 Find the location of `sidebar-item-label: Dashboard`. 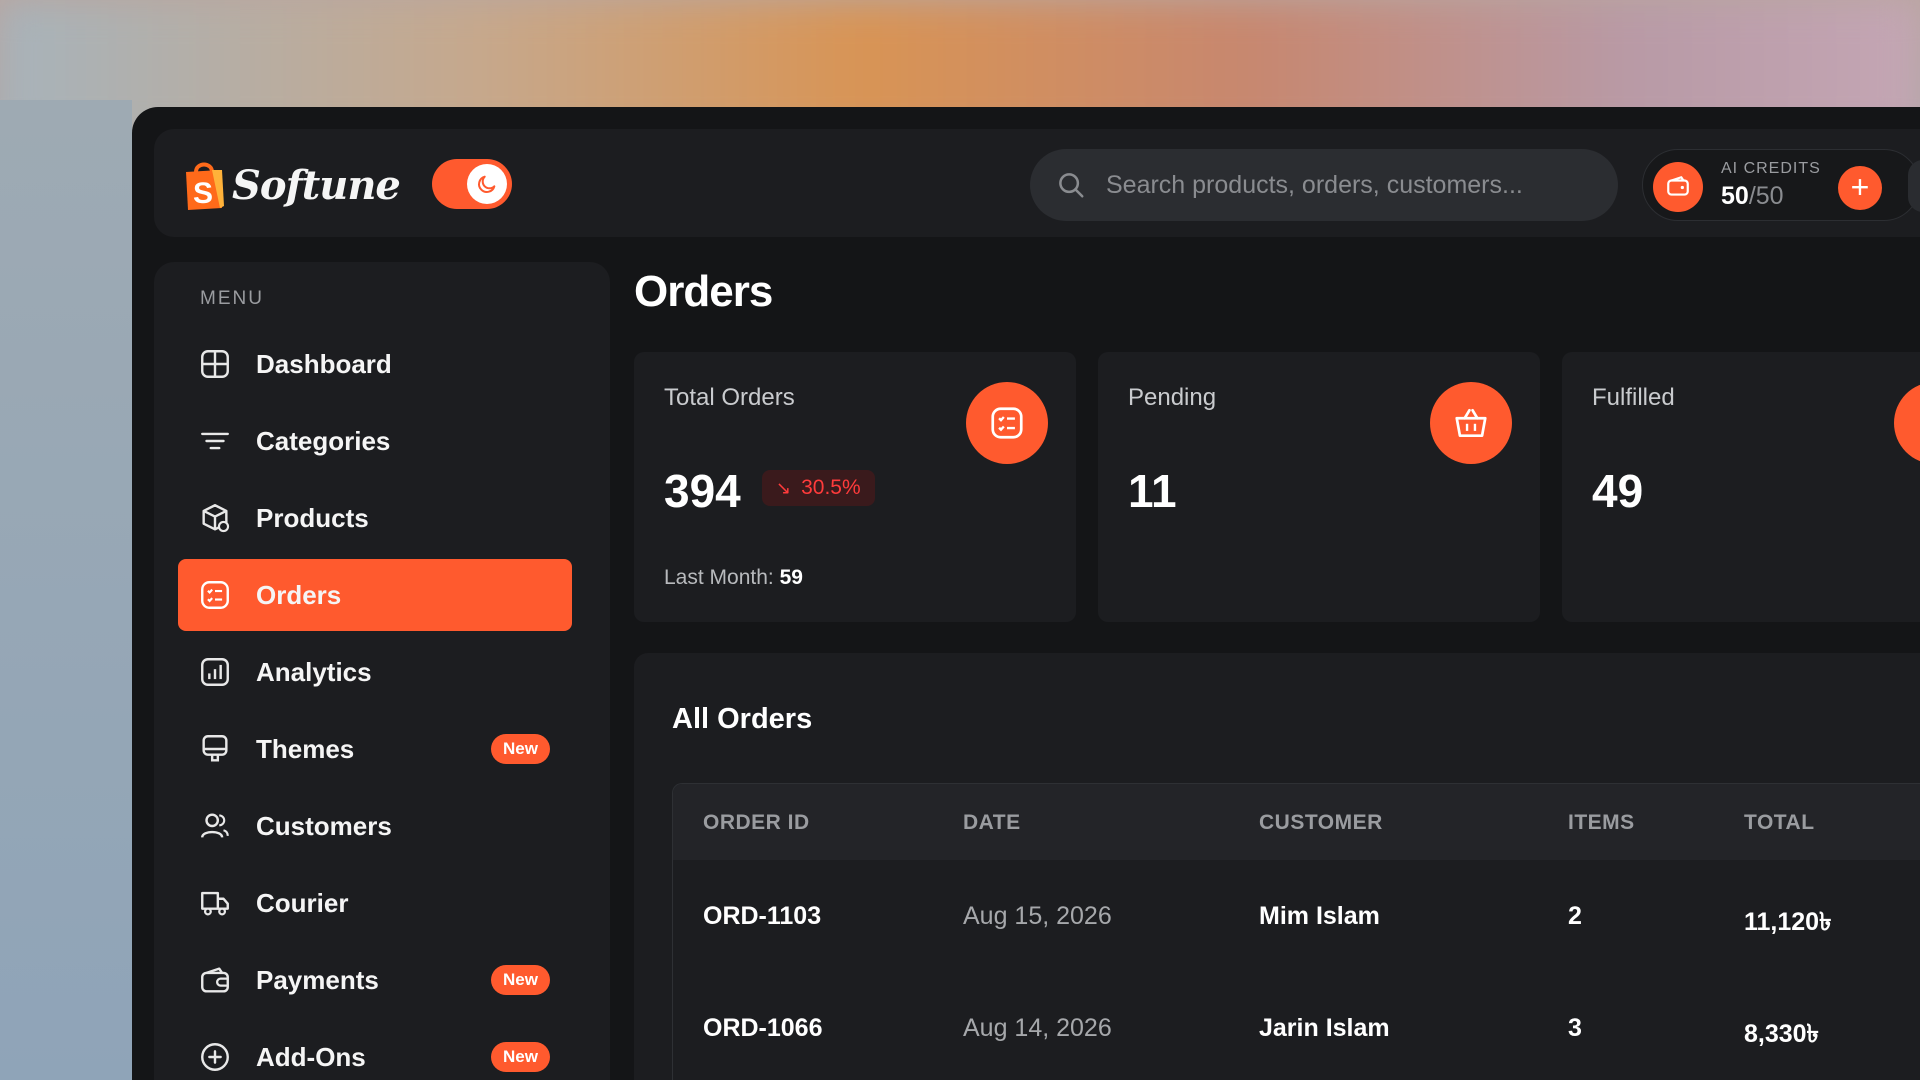

sidebar-item-label: Dashboard is located at coordinates (324, 363).